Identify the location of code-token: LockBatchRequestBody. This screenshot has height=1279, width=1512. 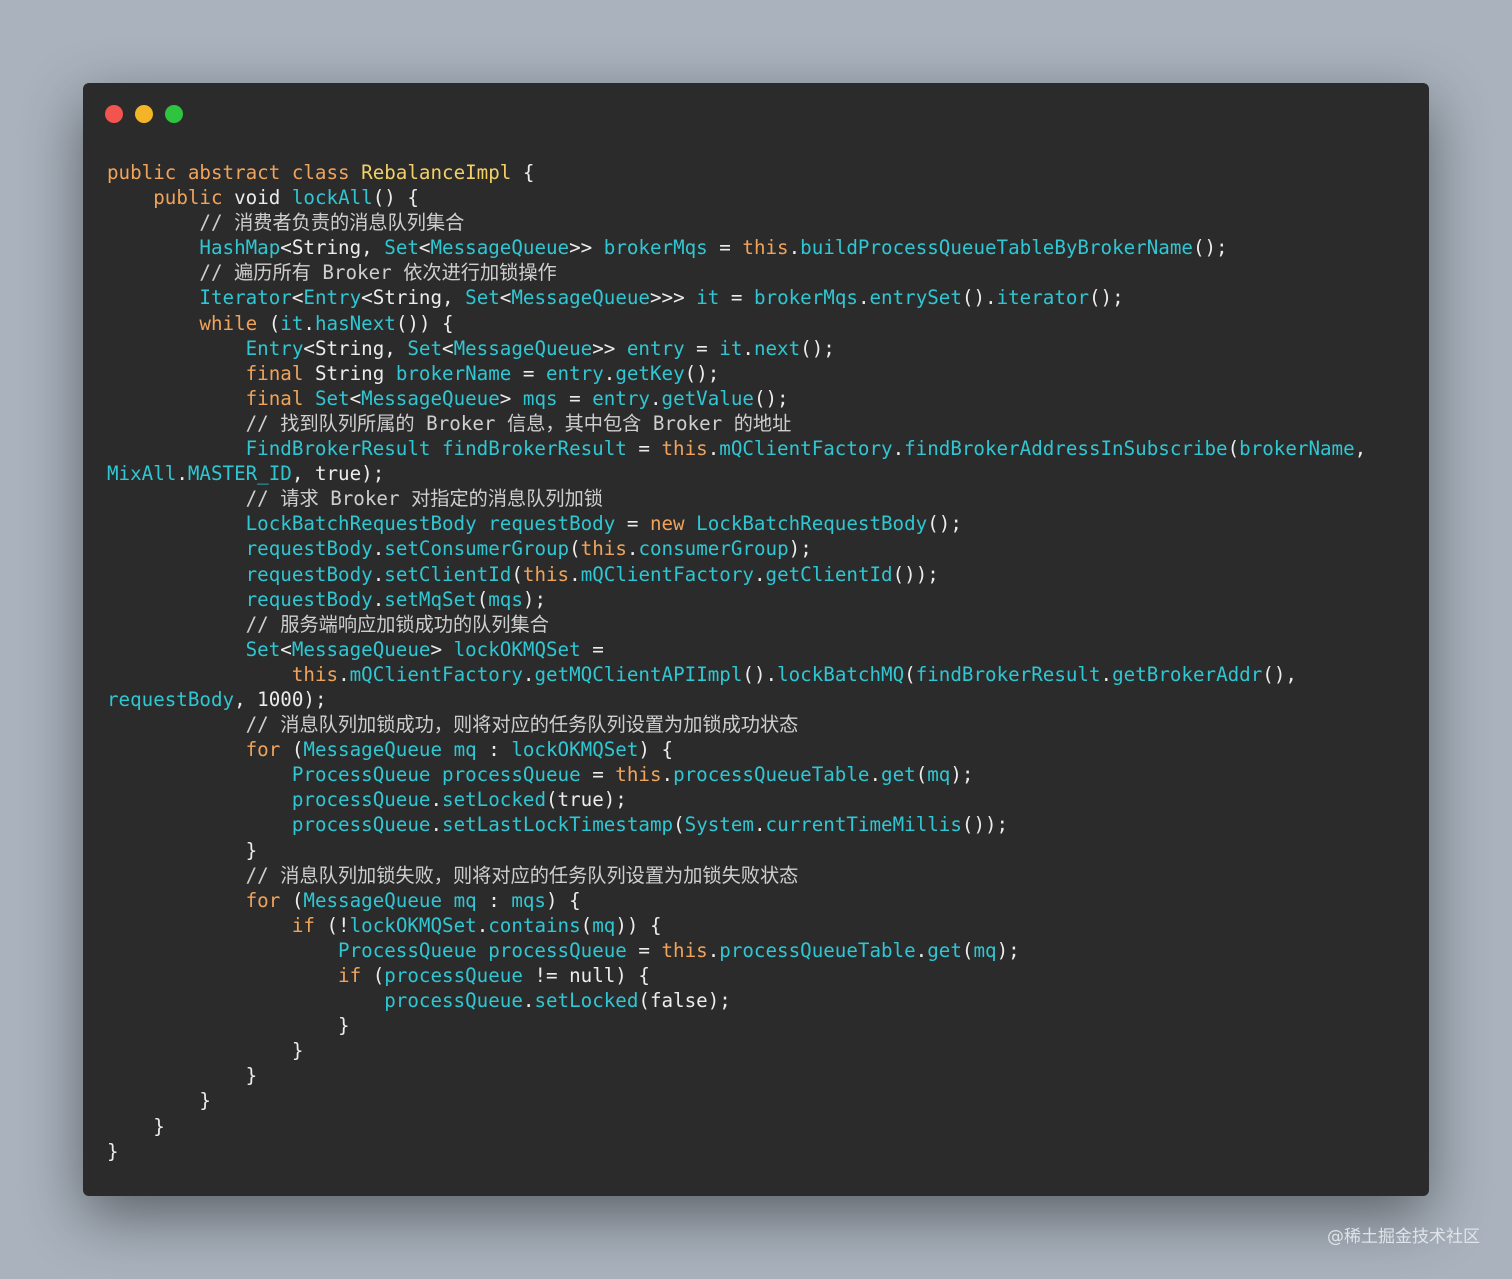
(812, 524).